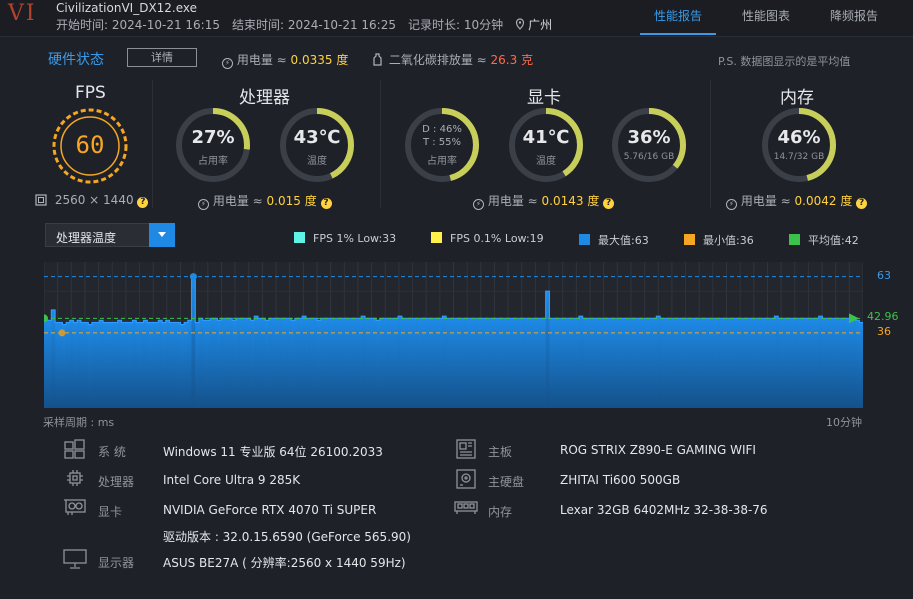  I want to click on gpu-temp-value: 41℃, so click(546, 137).